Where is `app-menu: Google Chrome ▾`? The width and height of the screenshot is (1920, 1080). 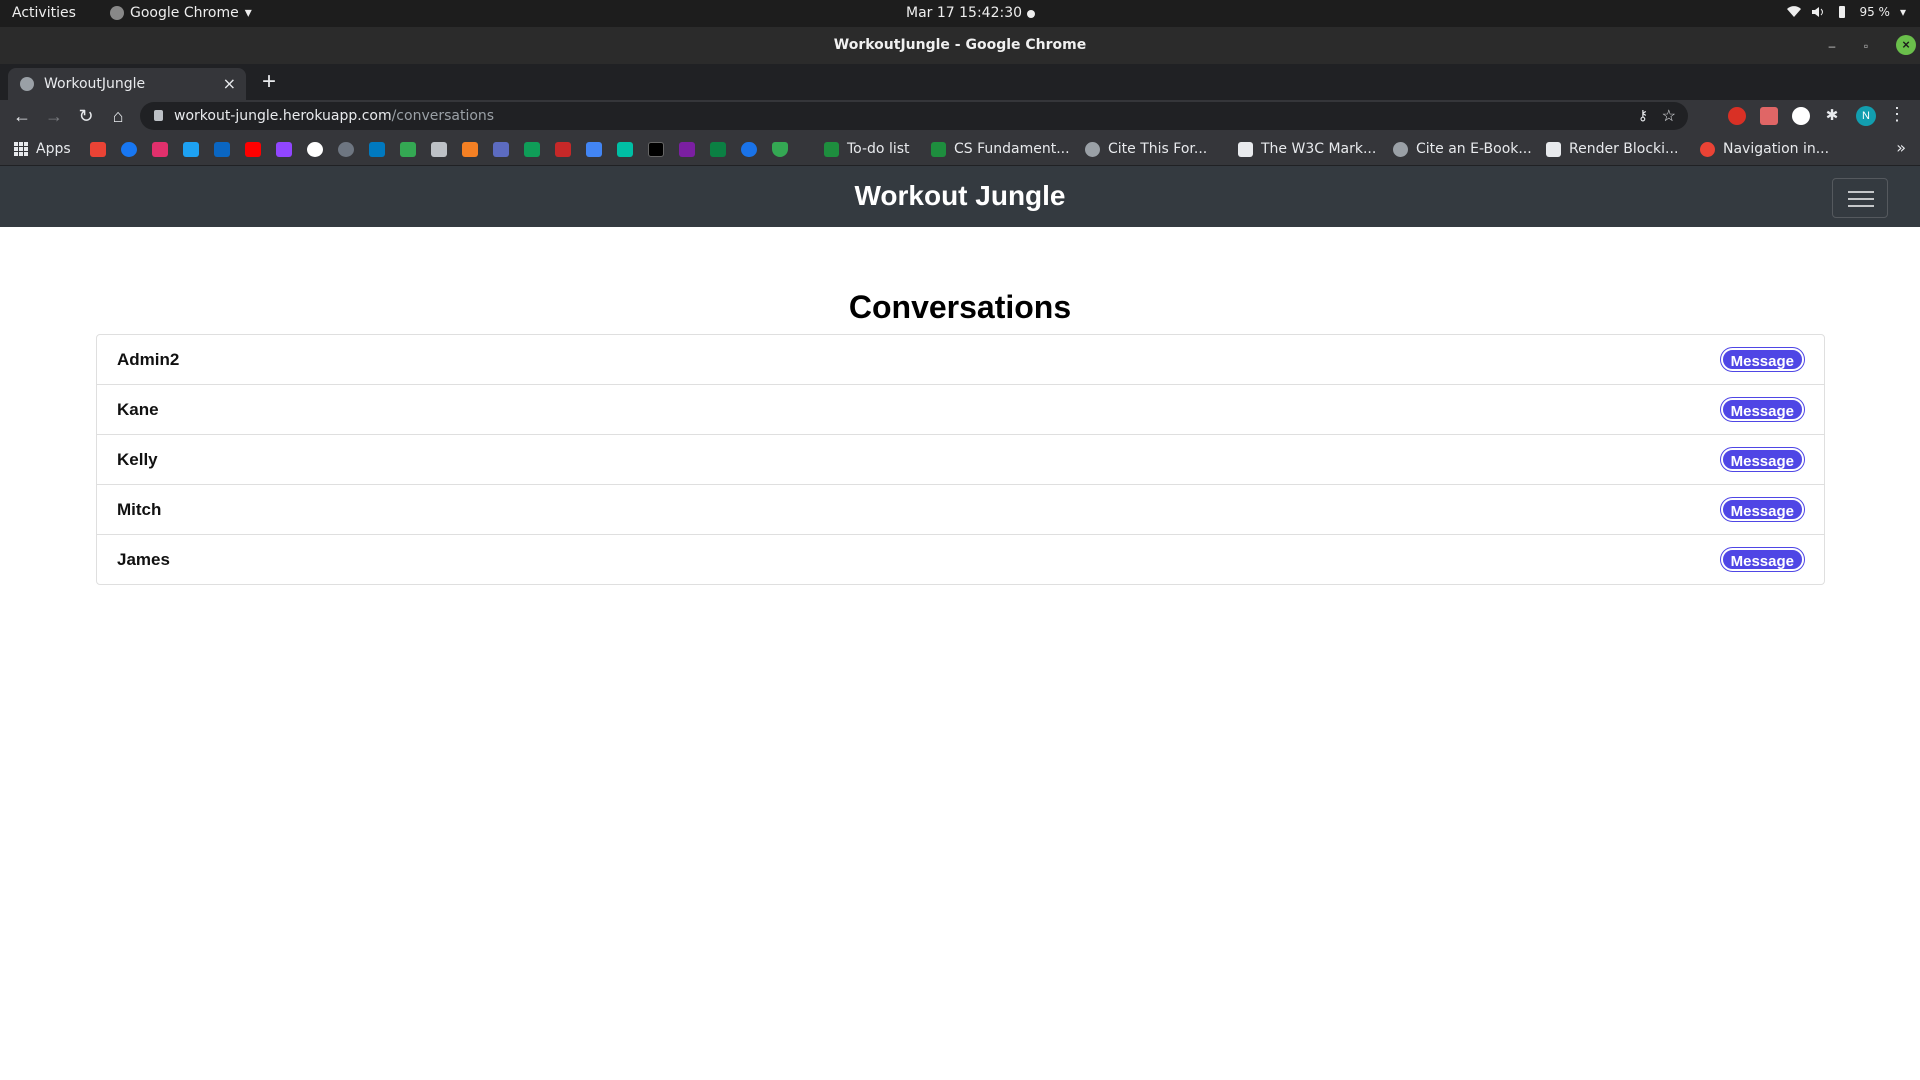 app-menu: Google Chrome ▾ is located at coordinates (181, 13).